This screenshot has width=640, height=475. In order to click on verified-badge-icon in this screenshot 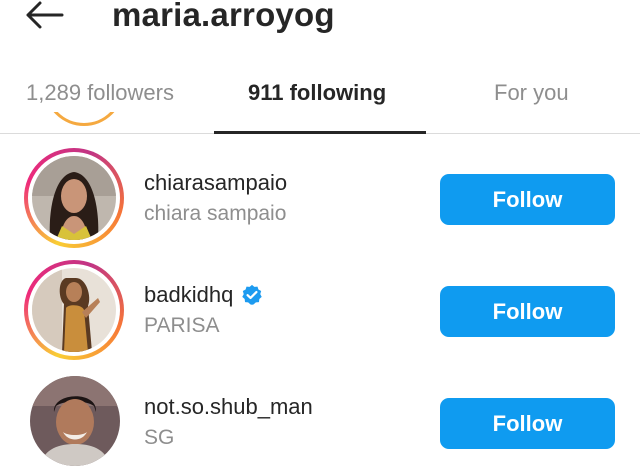, I will do `click(252, 294)`.